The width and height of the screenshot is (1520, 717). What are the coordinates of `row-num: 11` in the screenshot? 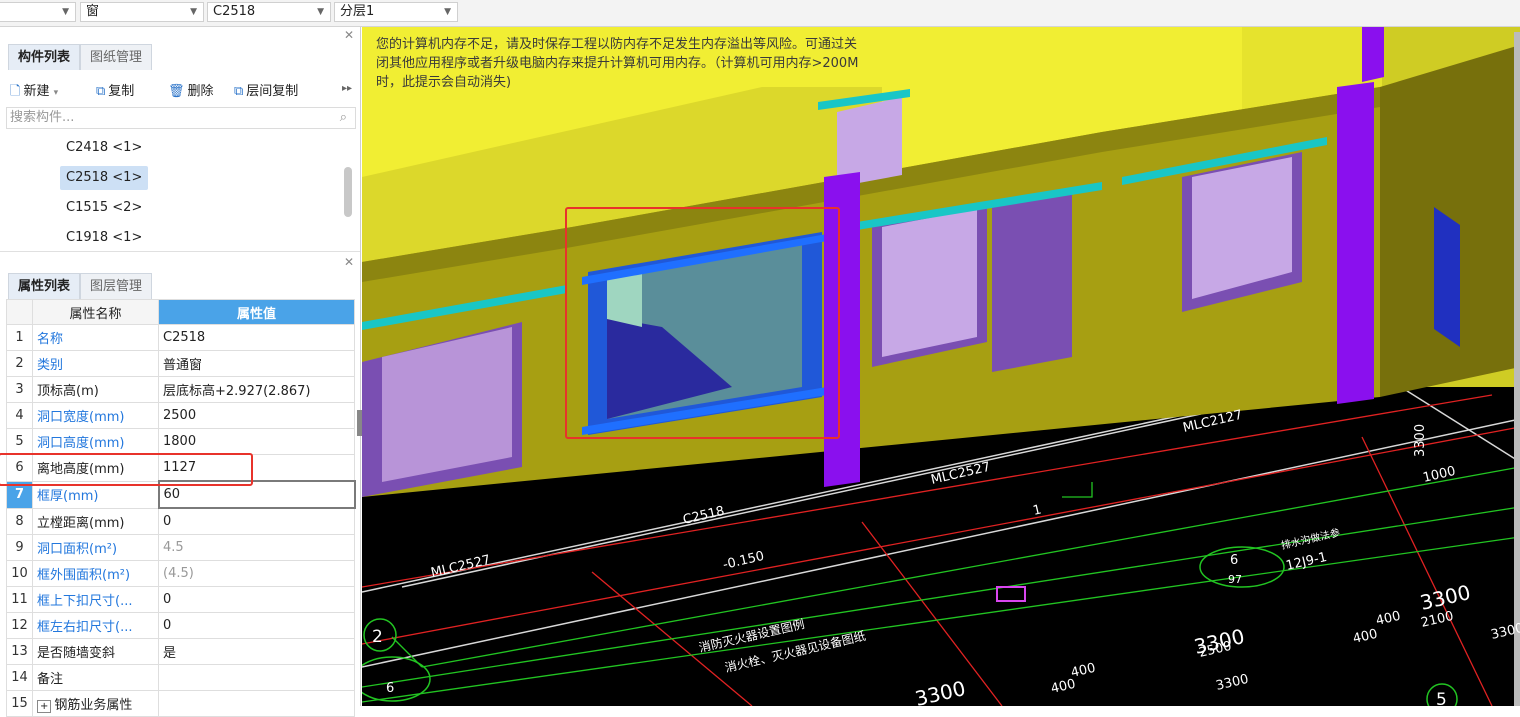 It's located at (19, 599).